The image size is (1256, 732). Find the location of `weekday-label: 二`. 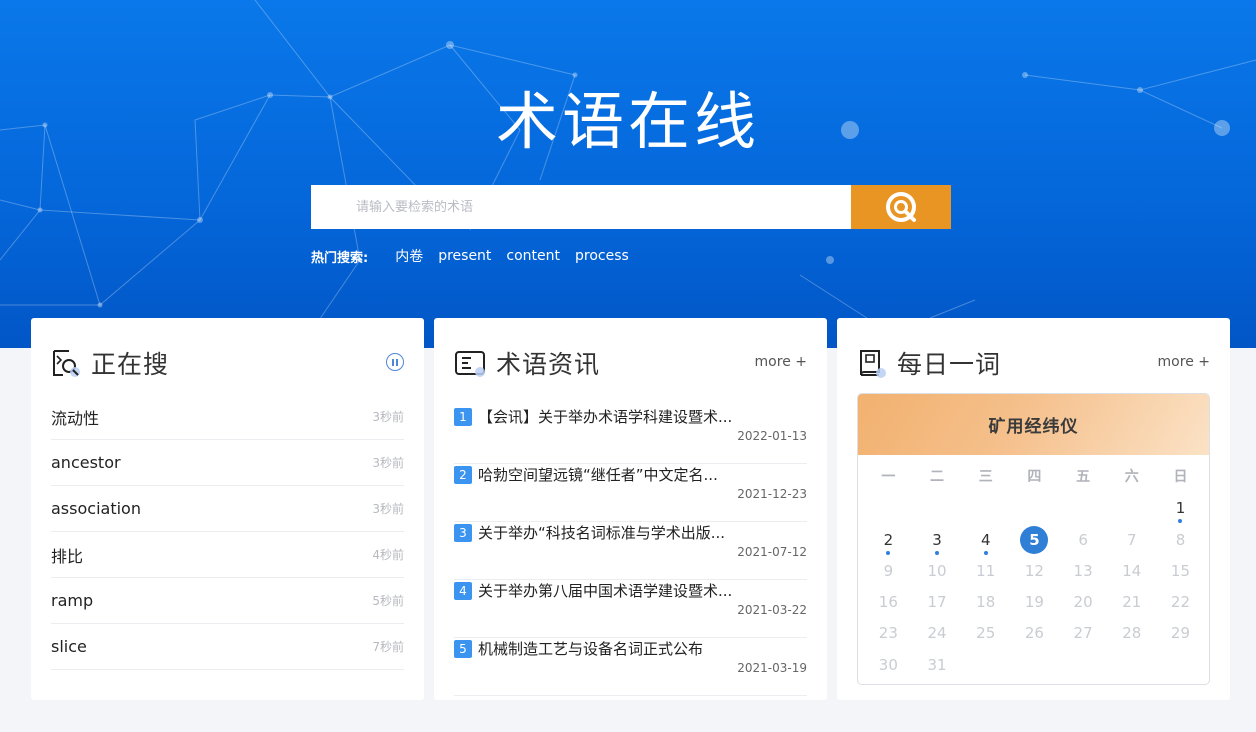

weekday-label: 二 is located at coordinates (937, 477).